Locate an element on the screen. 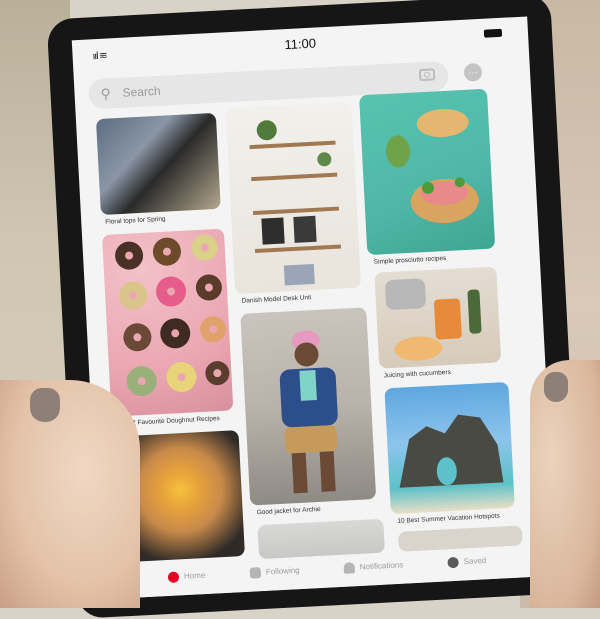  pin-caption: Floral tops for Spring is located at coordinates (135, 220).